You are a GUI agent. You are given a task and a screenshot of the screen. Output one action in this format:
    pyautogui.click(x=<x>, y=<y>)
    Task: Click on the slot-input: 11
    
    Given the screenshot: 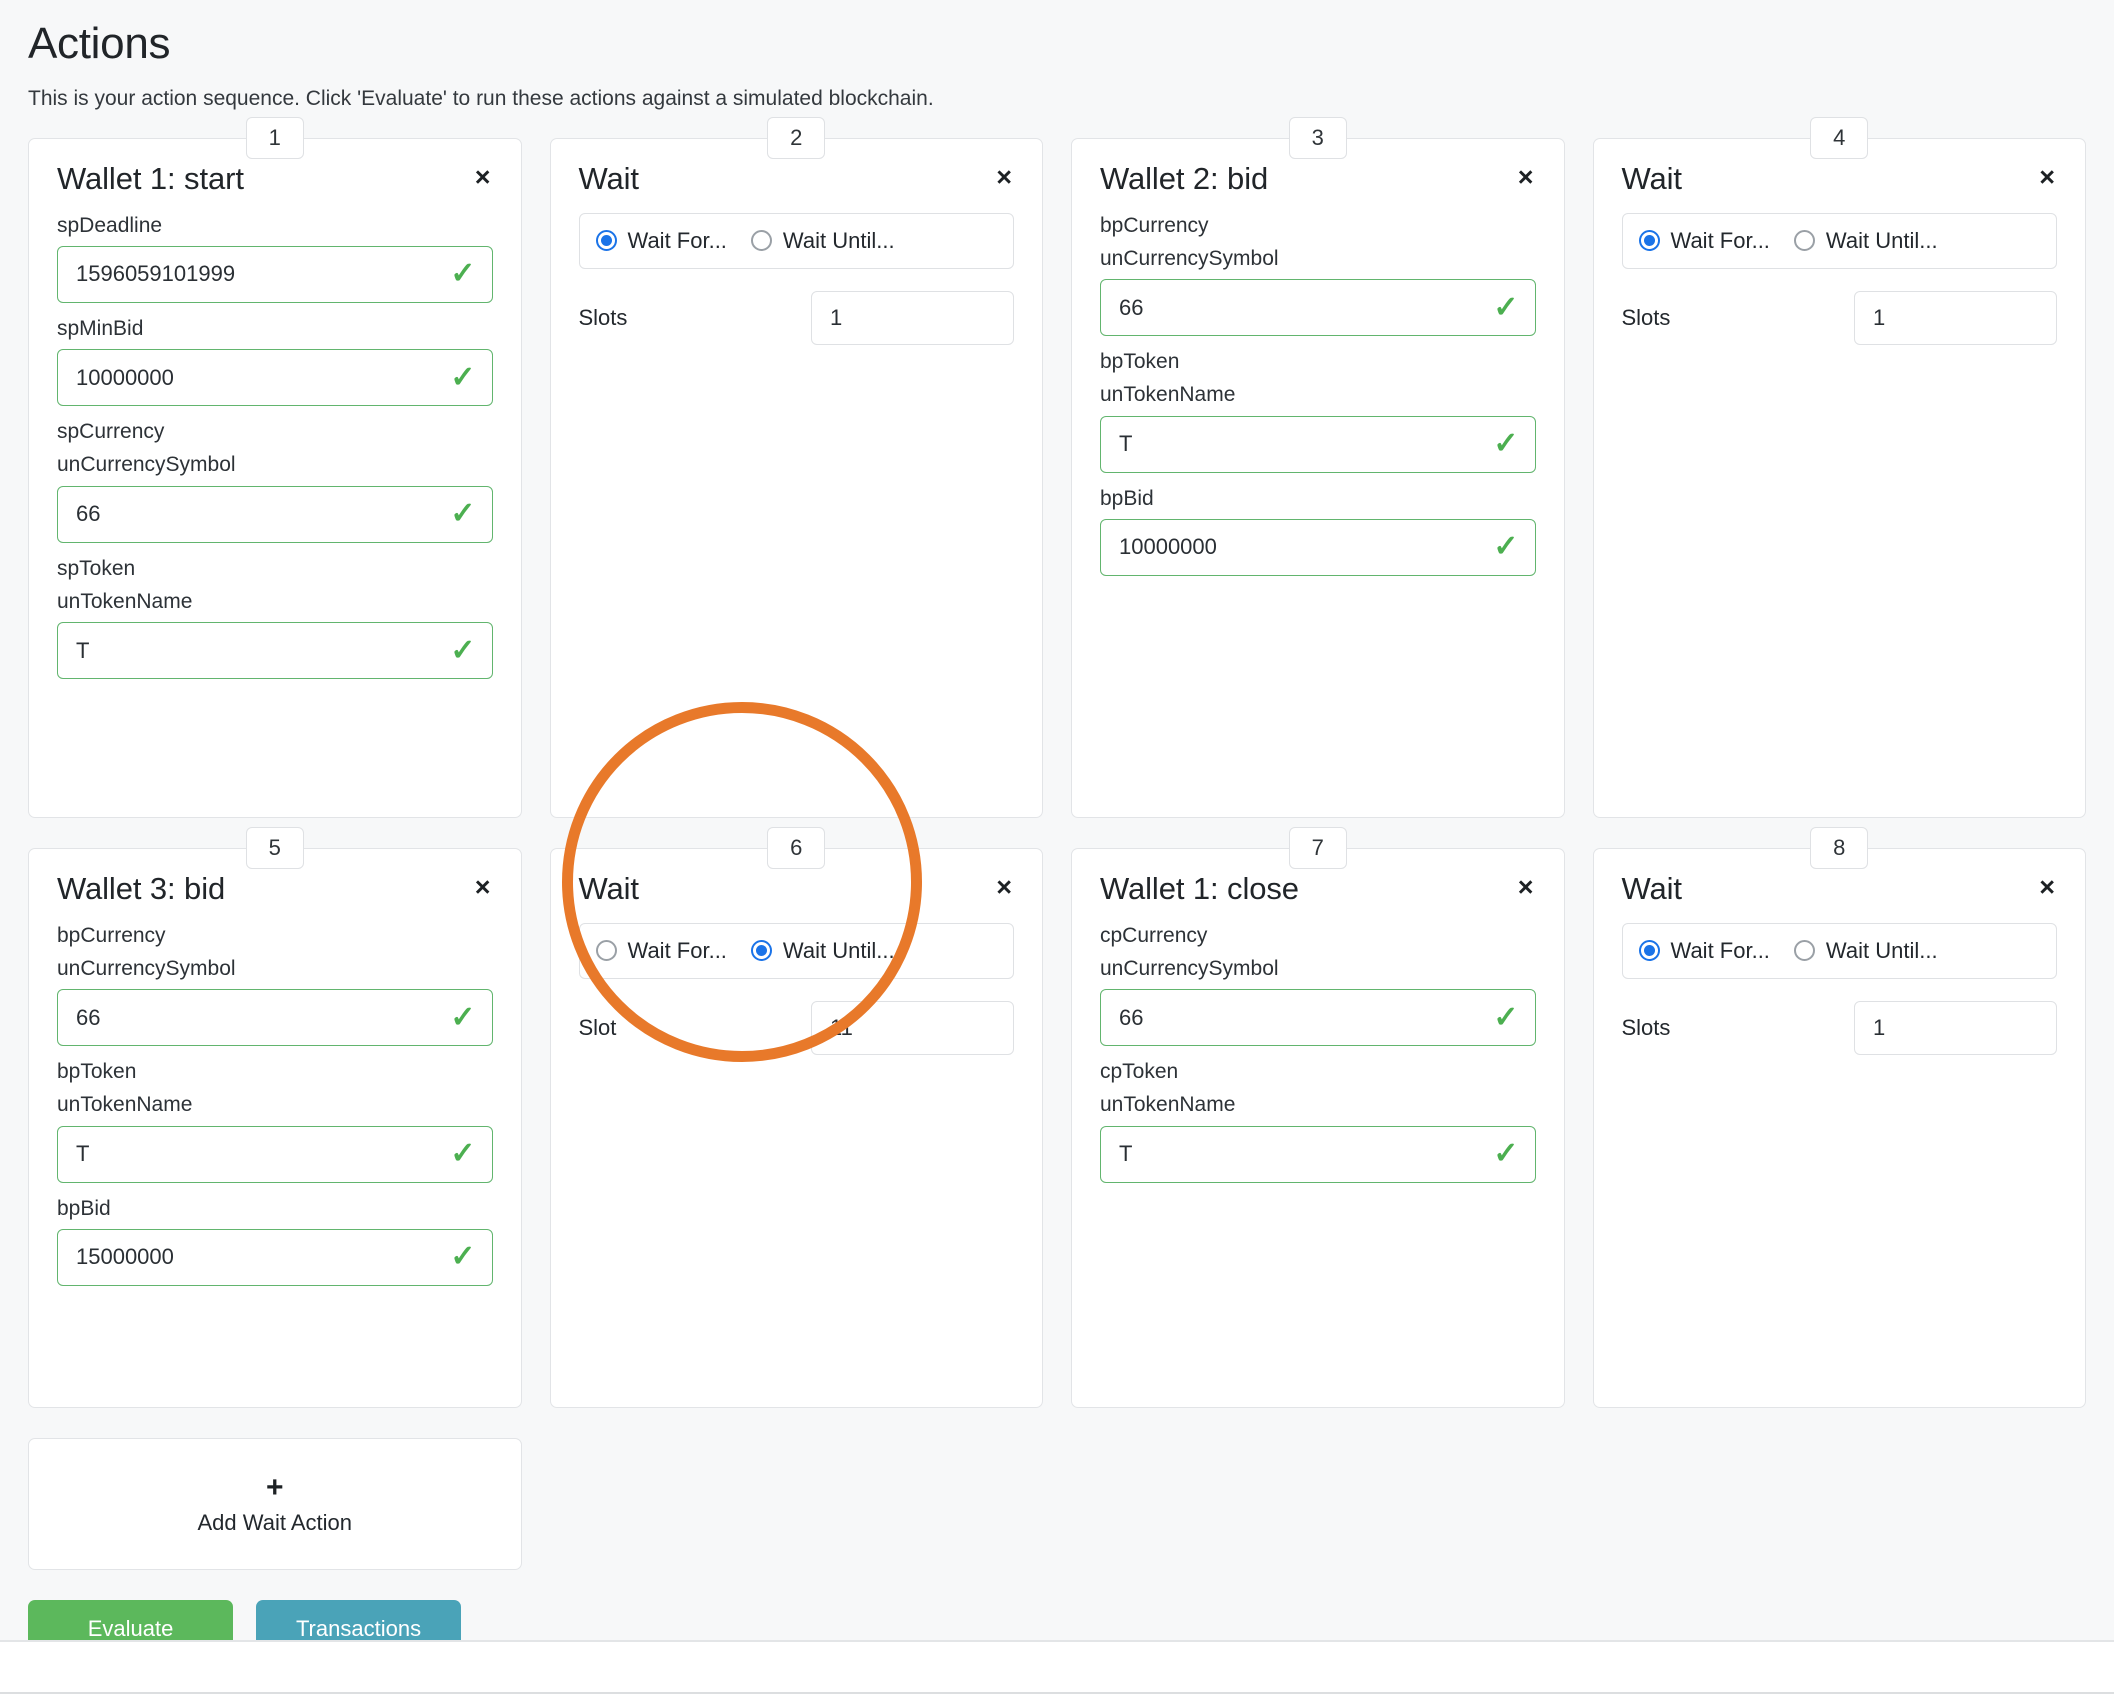 What is the action you would take?
    pyautogui.click(x=912, y=1027)
    